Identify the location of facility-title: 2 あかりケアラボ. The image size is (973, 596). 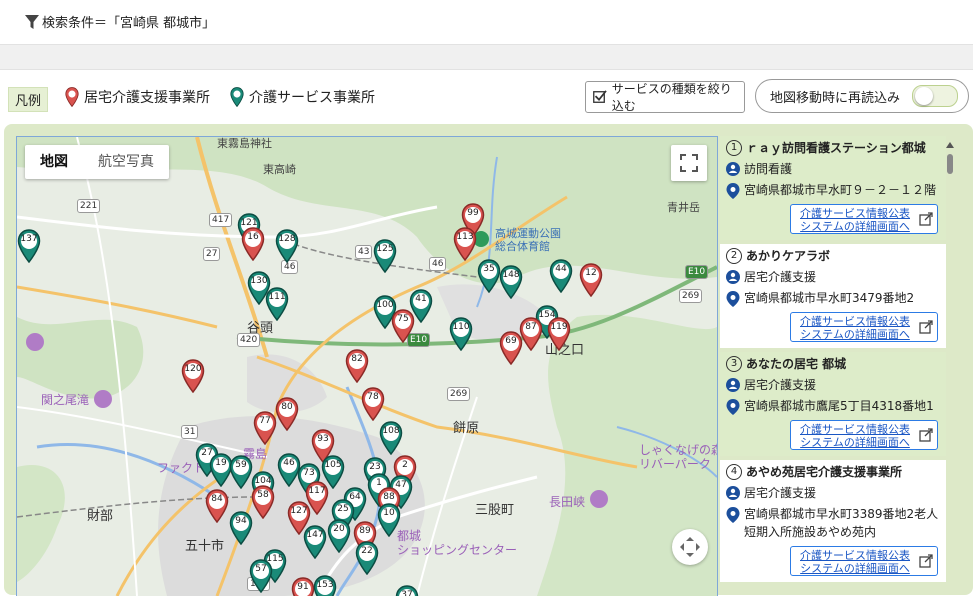
(834, 256).